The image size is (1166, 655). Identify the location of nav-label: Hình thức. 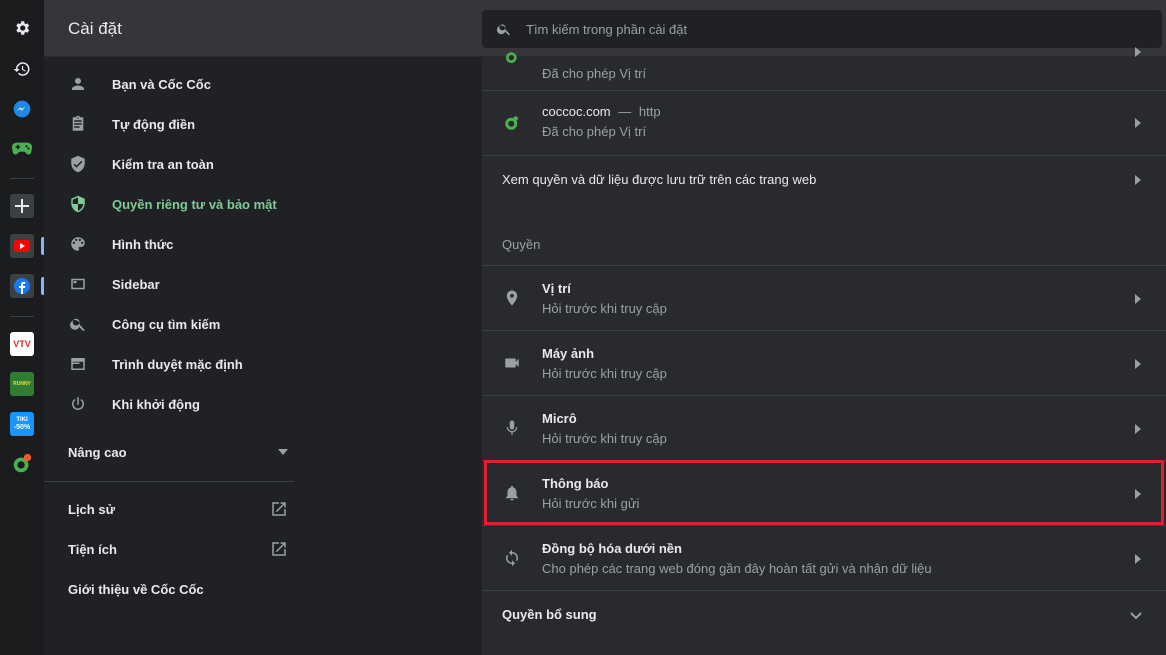
(143, 244).